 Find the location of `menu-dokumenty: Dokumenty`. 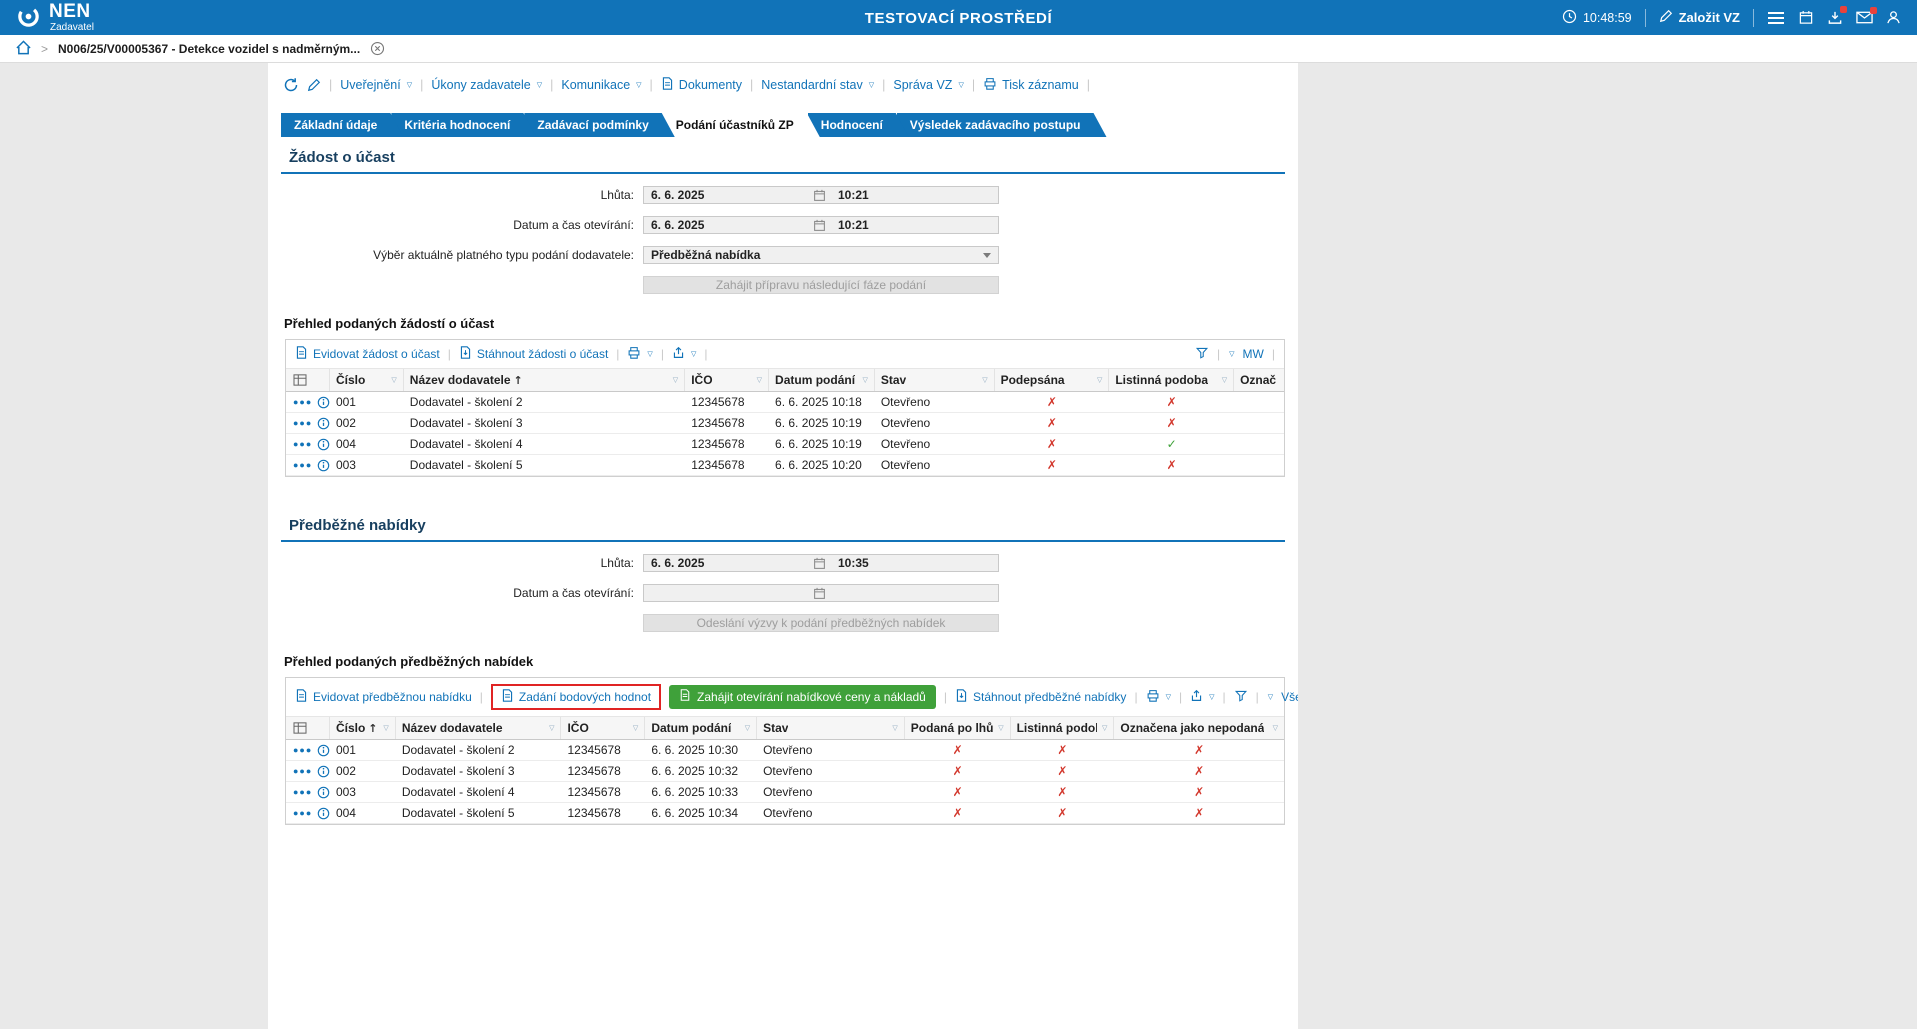

menu-dokumenty: Dokumenty is located at coordinates (701, 85).